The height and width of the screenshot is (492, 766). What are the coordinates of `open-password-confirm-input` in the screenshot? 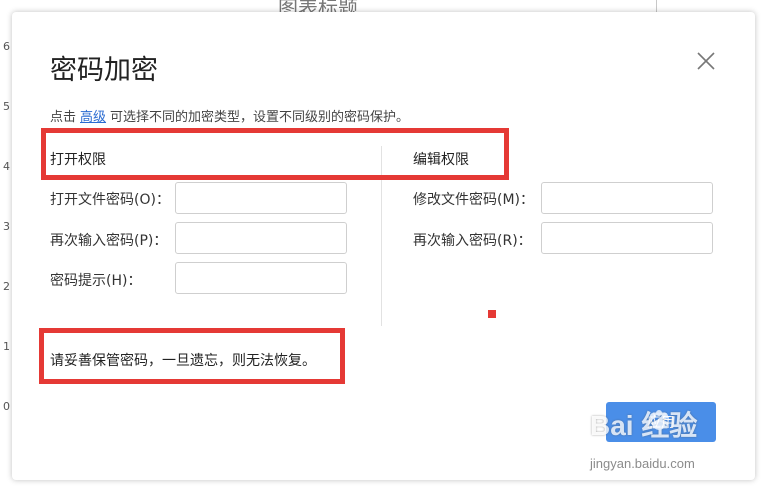 It's located at (261, 238).